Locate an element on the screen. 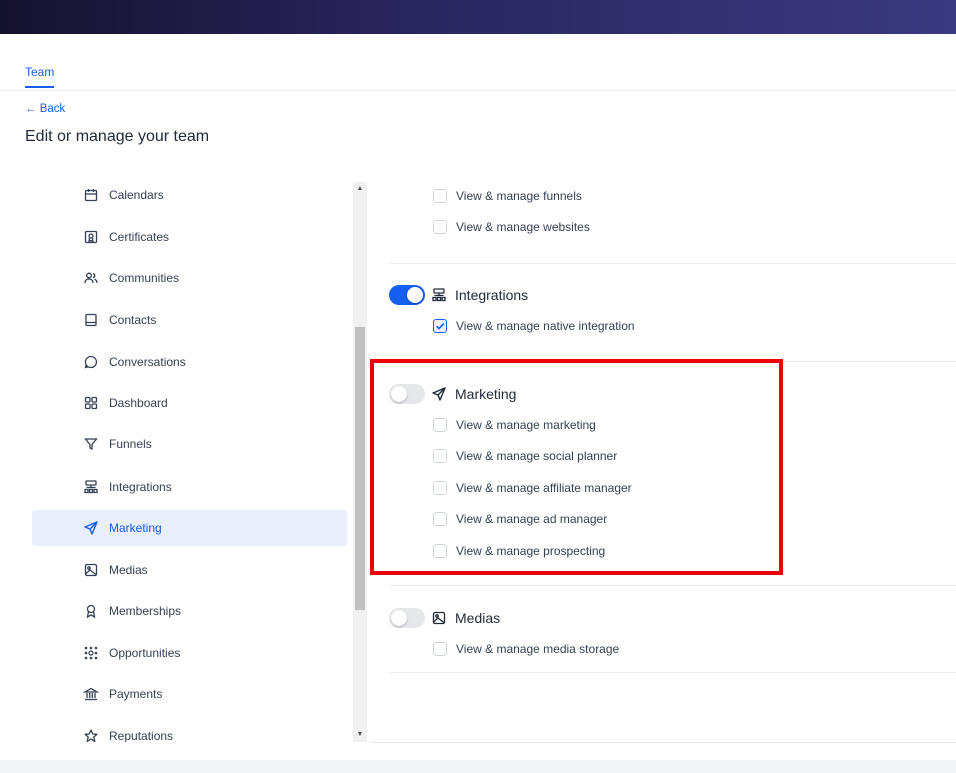 The height and width of the screenshot is (773, 956). nodes-icon is located at coordinates (91, 653).